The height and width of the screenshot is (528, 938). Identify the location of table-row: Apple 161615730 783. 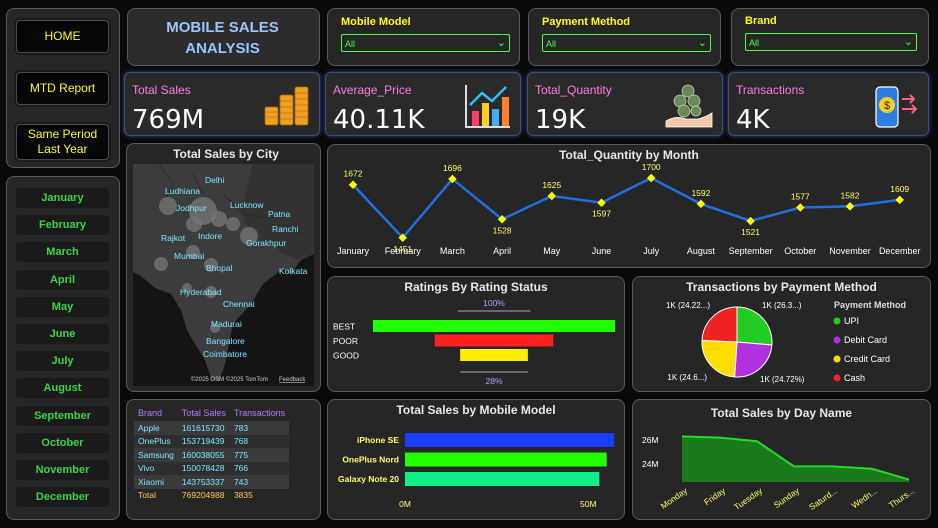
(212, 428).